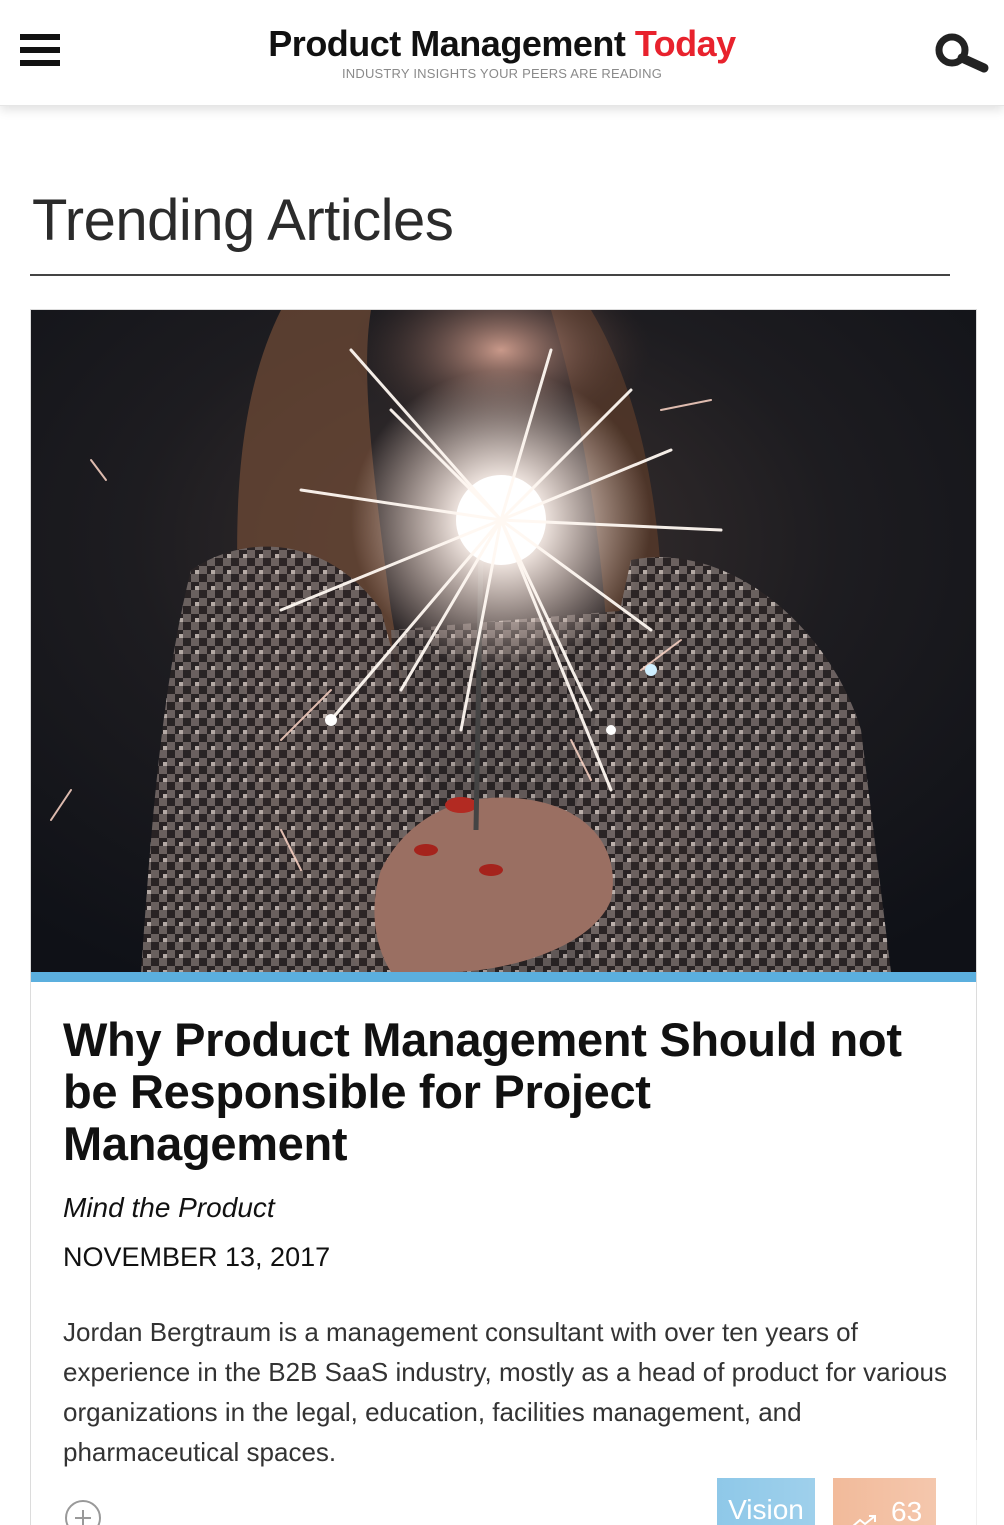 This screenshot has width=1004, height=1525. Describe the element at coordinates (766, 1501) in the screenshot. I see `tag-vision: Vision` at that location.